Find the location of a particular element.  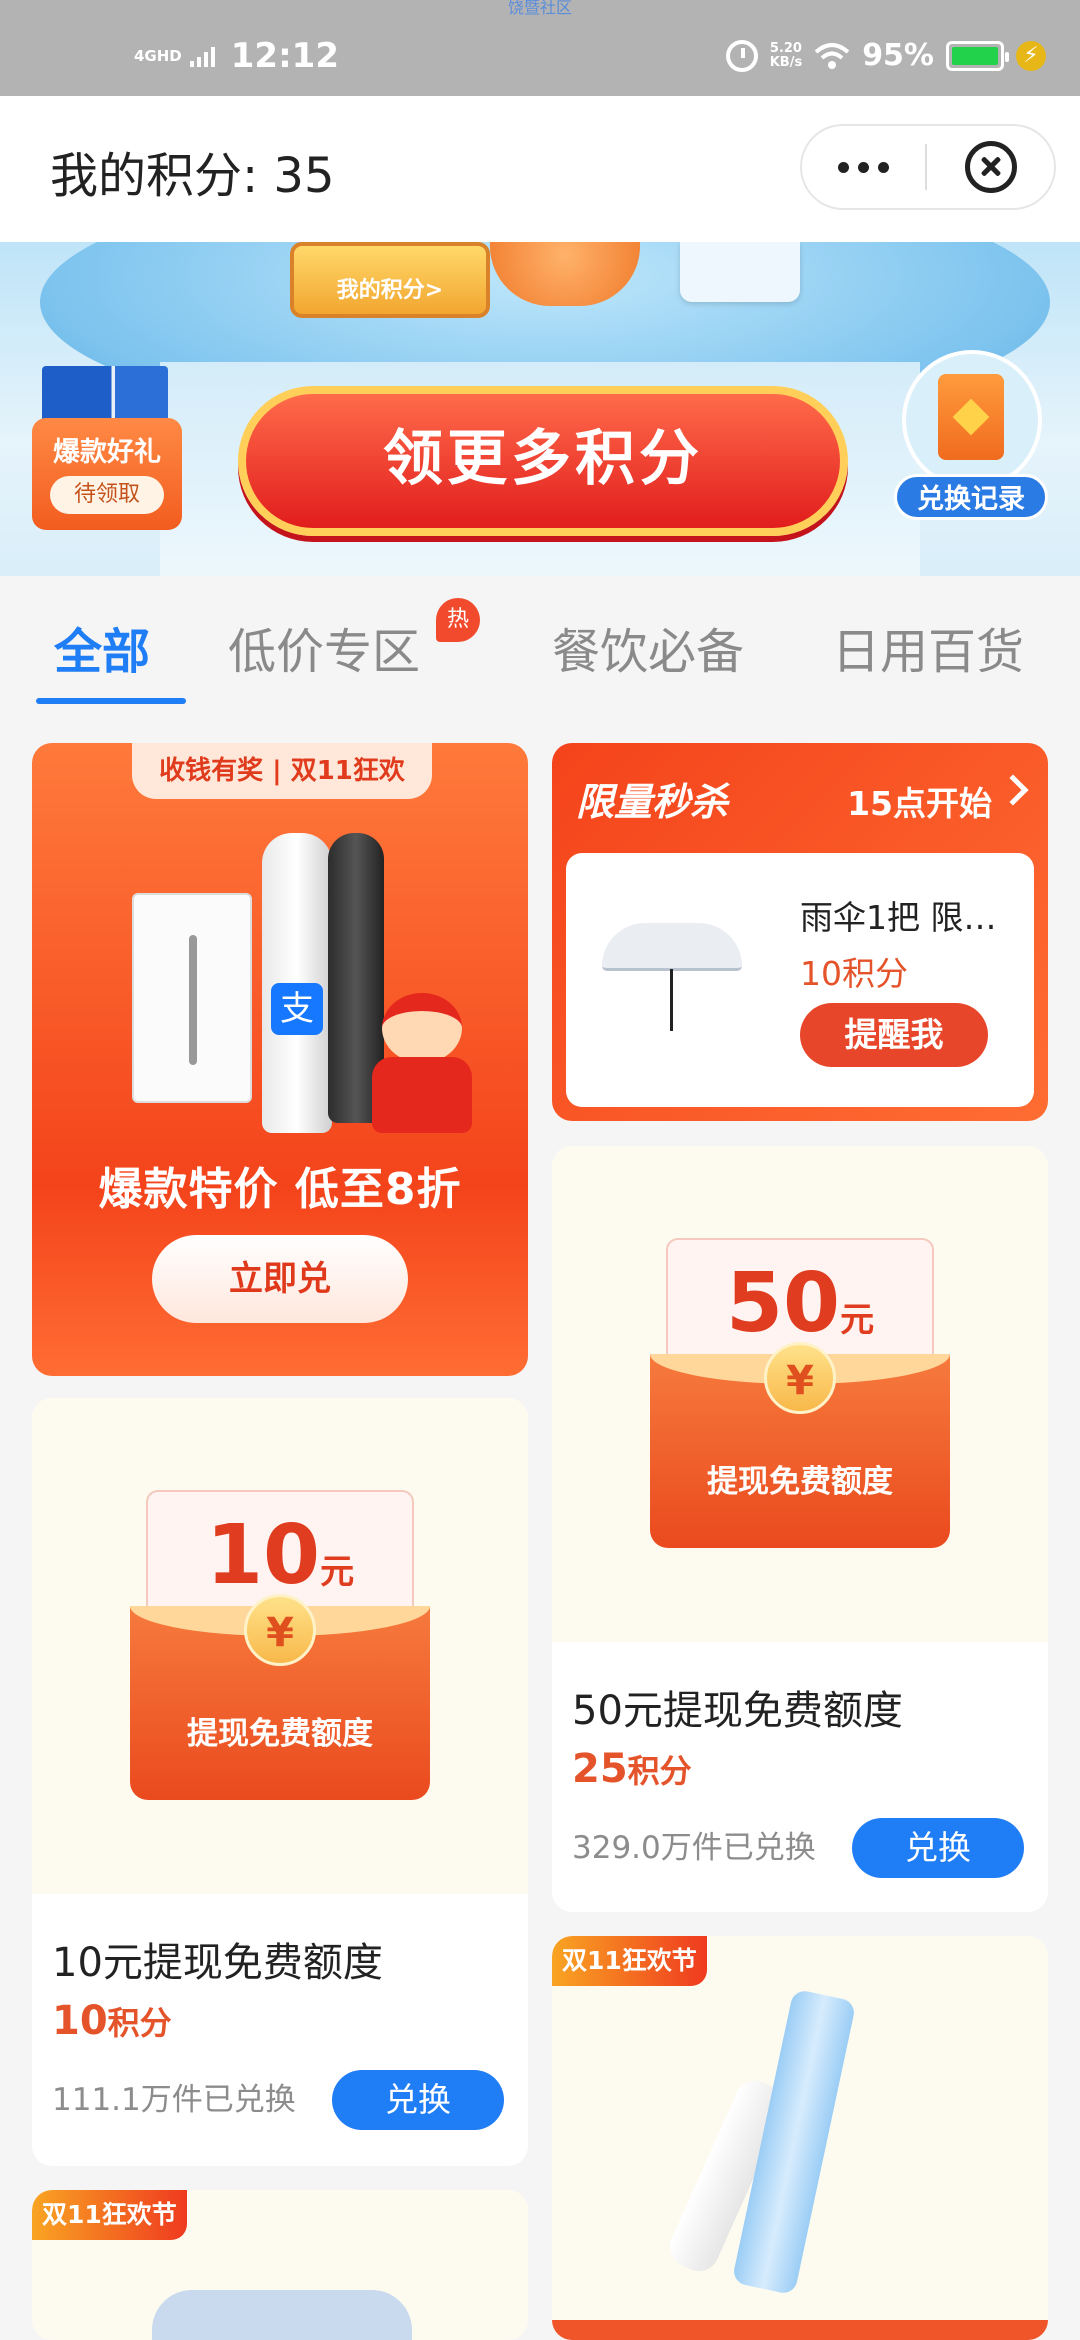

sold-count: 111.1万件已兑换 is located at coordinates (174, 2100).